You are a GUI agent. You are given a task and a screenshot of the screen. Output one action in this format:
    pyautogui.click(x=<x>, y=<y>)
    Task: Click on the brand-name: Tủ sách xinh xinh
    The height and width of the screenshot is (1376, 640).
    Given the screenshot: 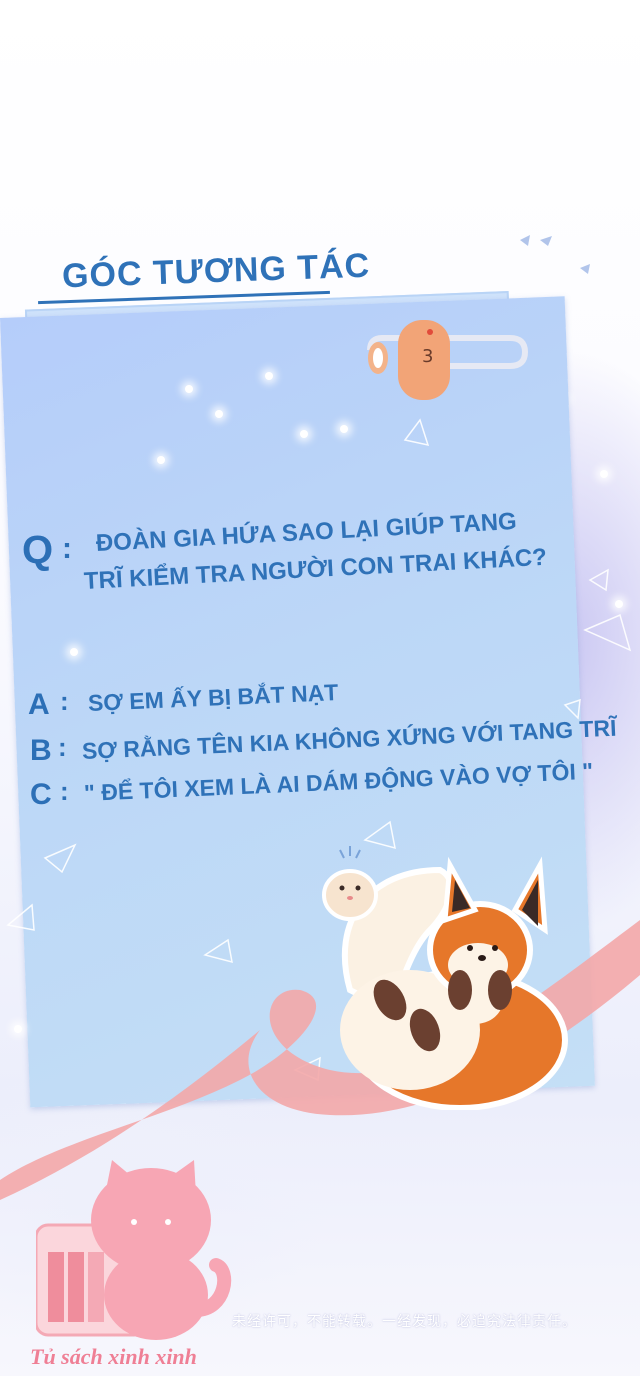 What is the action you would take?
    pyautogui.click(x=113, y=1356)
    